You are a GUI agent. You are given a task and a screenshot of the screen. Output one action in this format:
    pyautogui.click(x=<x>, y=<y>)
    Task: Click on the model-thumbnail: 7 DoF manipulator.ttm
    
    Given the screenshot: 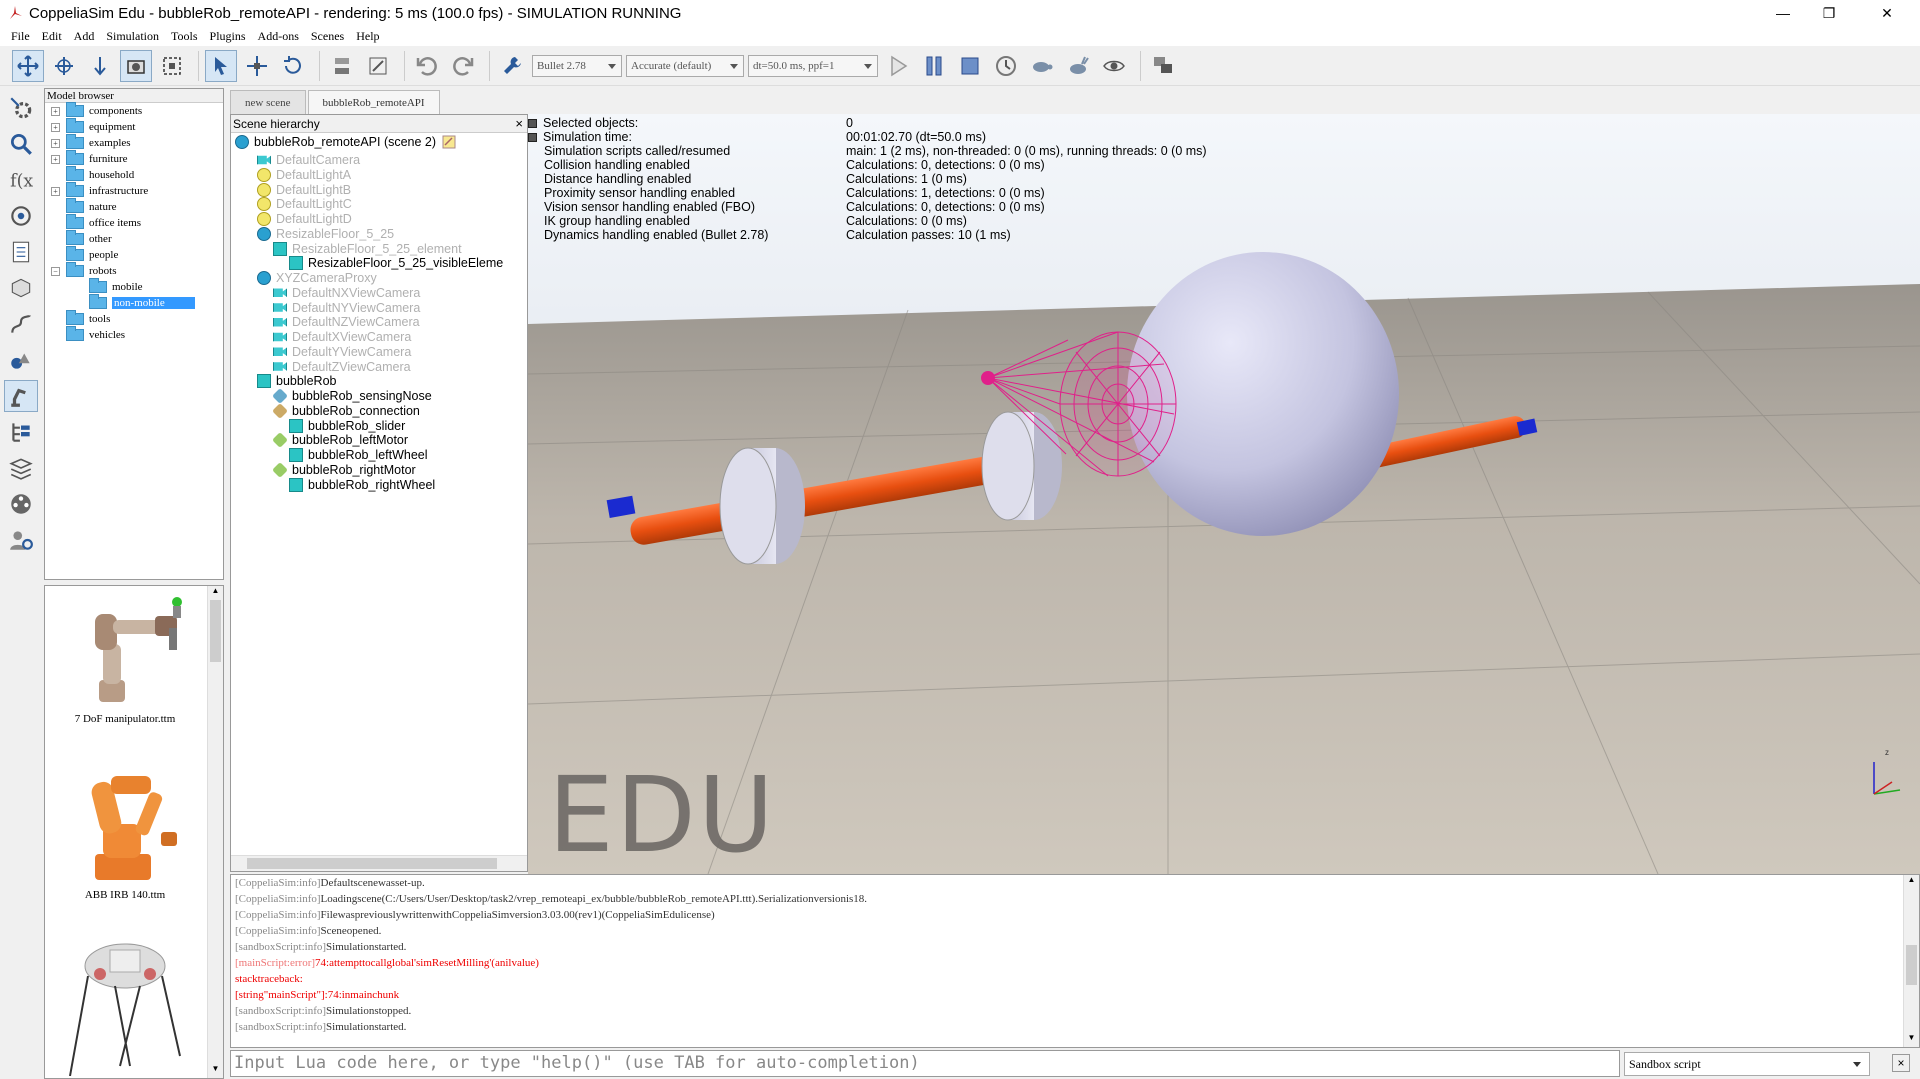 What is the action you would take?
    pyautogui.click(x=125, y=660)
    